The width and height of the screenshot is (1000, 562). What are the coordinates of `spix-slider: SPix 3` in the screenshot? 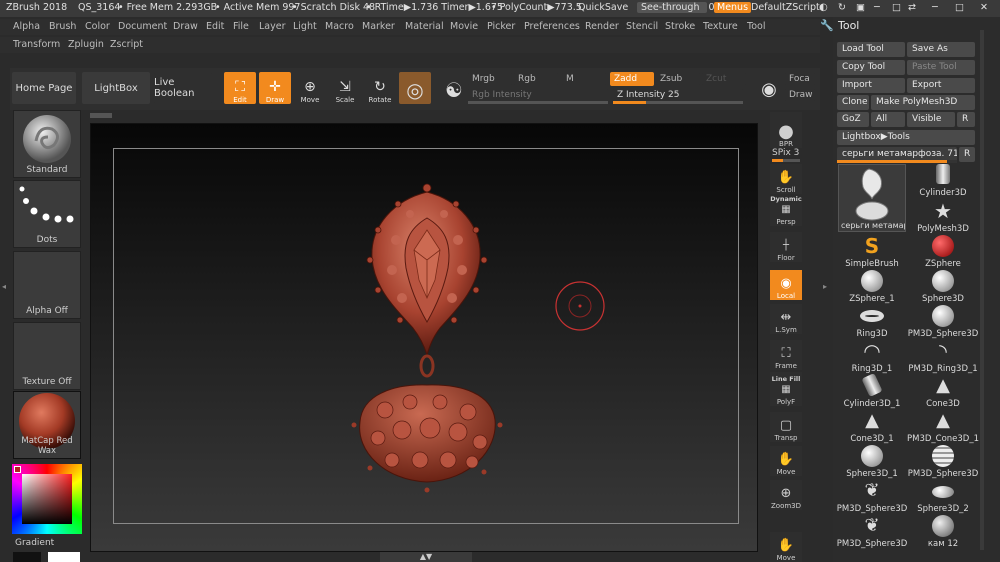 It's located at (785, 153).